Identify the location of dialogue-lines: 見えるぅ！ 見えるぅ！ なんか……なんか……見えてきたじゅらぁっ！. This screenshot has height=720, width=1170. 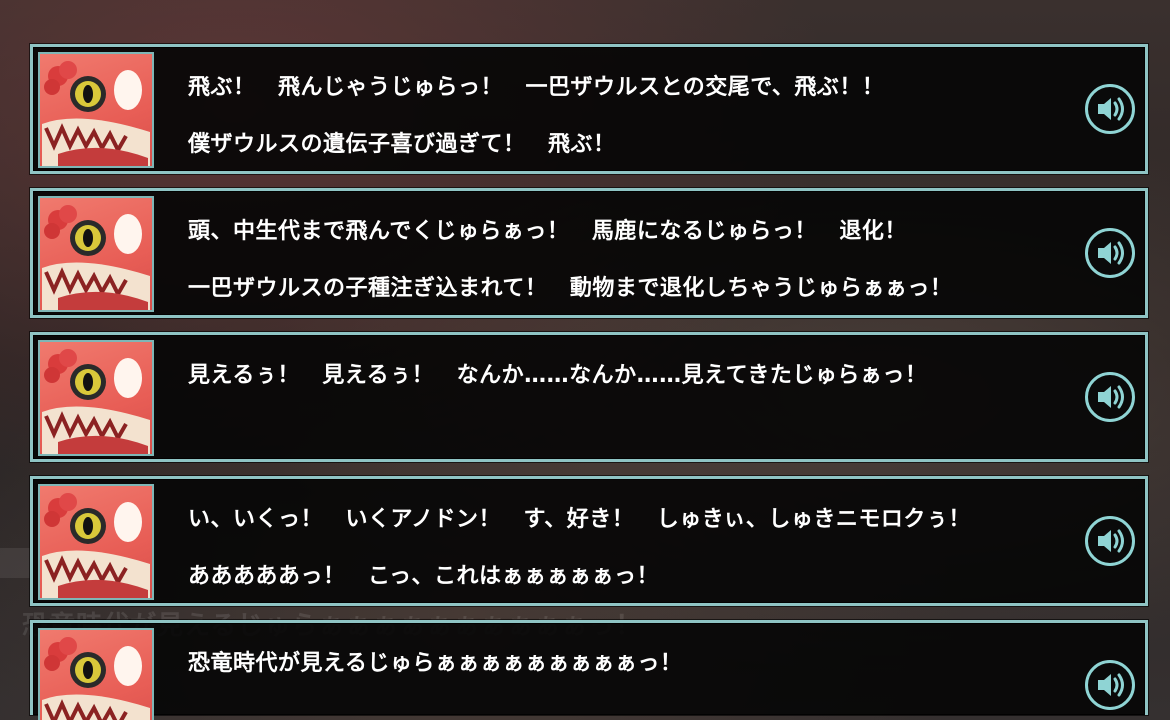
(628, 418).